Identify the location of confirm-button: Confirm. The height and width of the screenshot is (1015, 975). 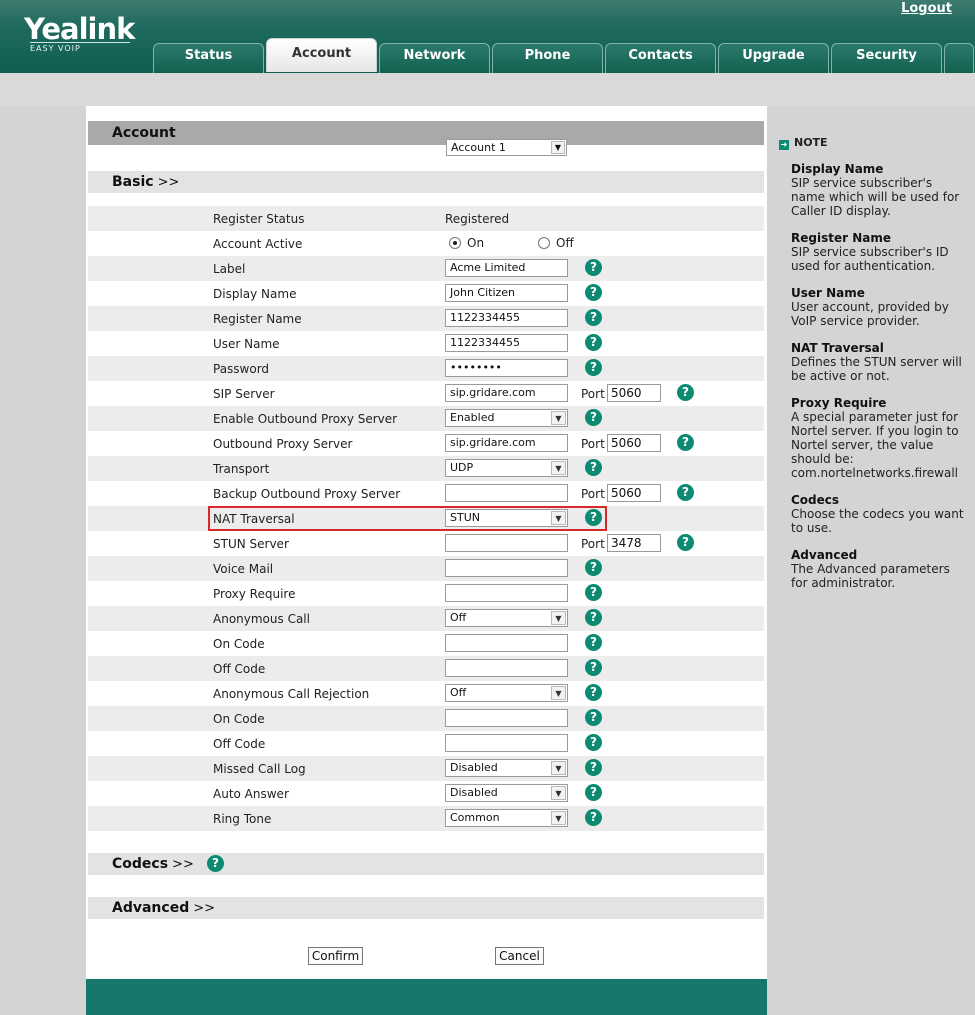
(335, 956).